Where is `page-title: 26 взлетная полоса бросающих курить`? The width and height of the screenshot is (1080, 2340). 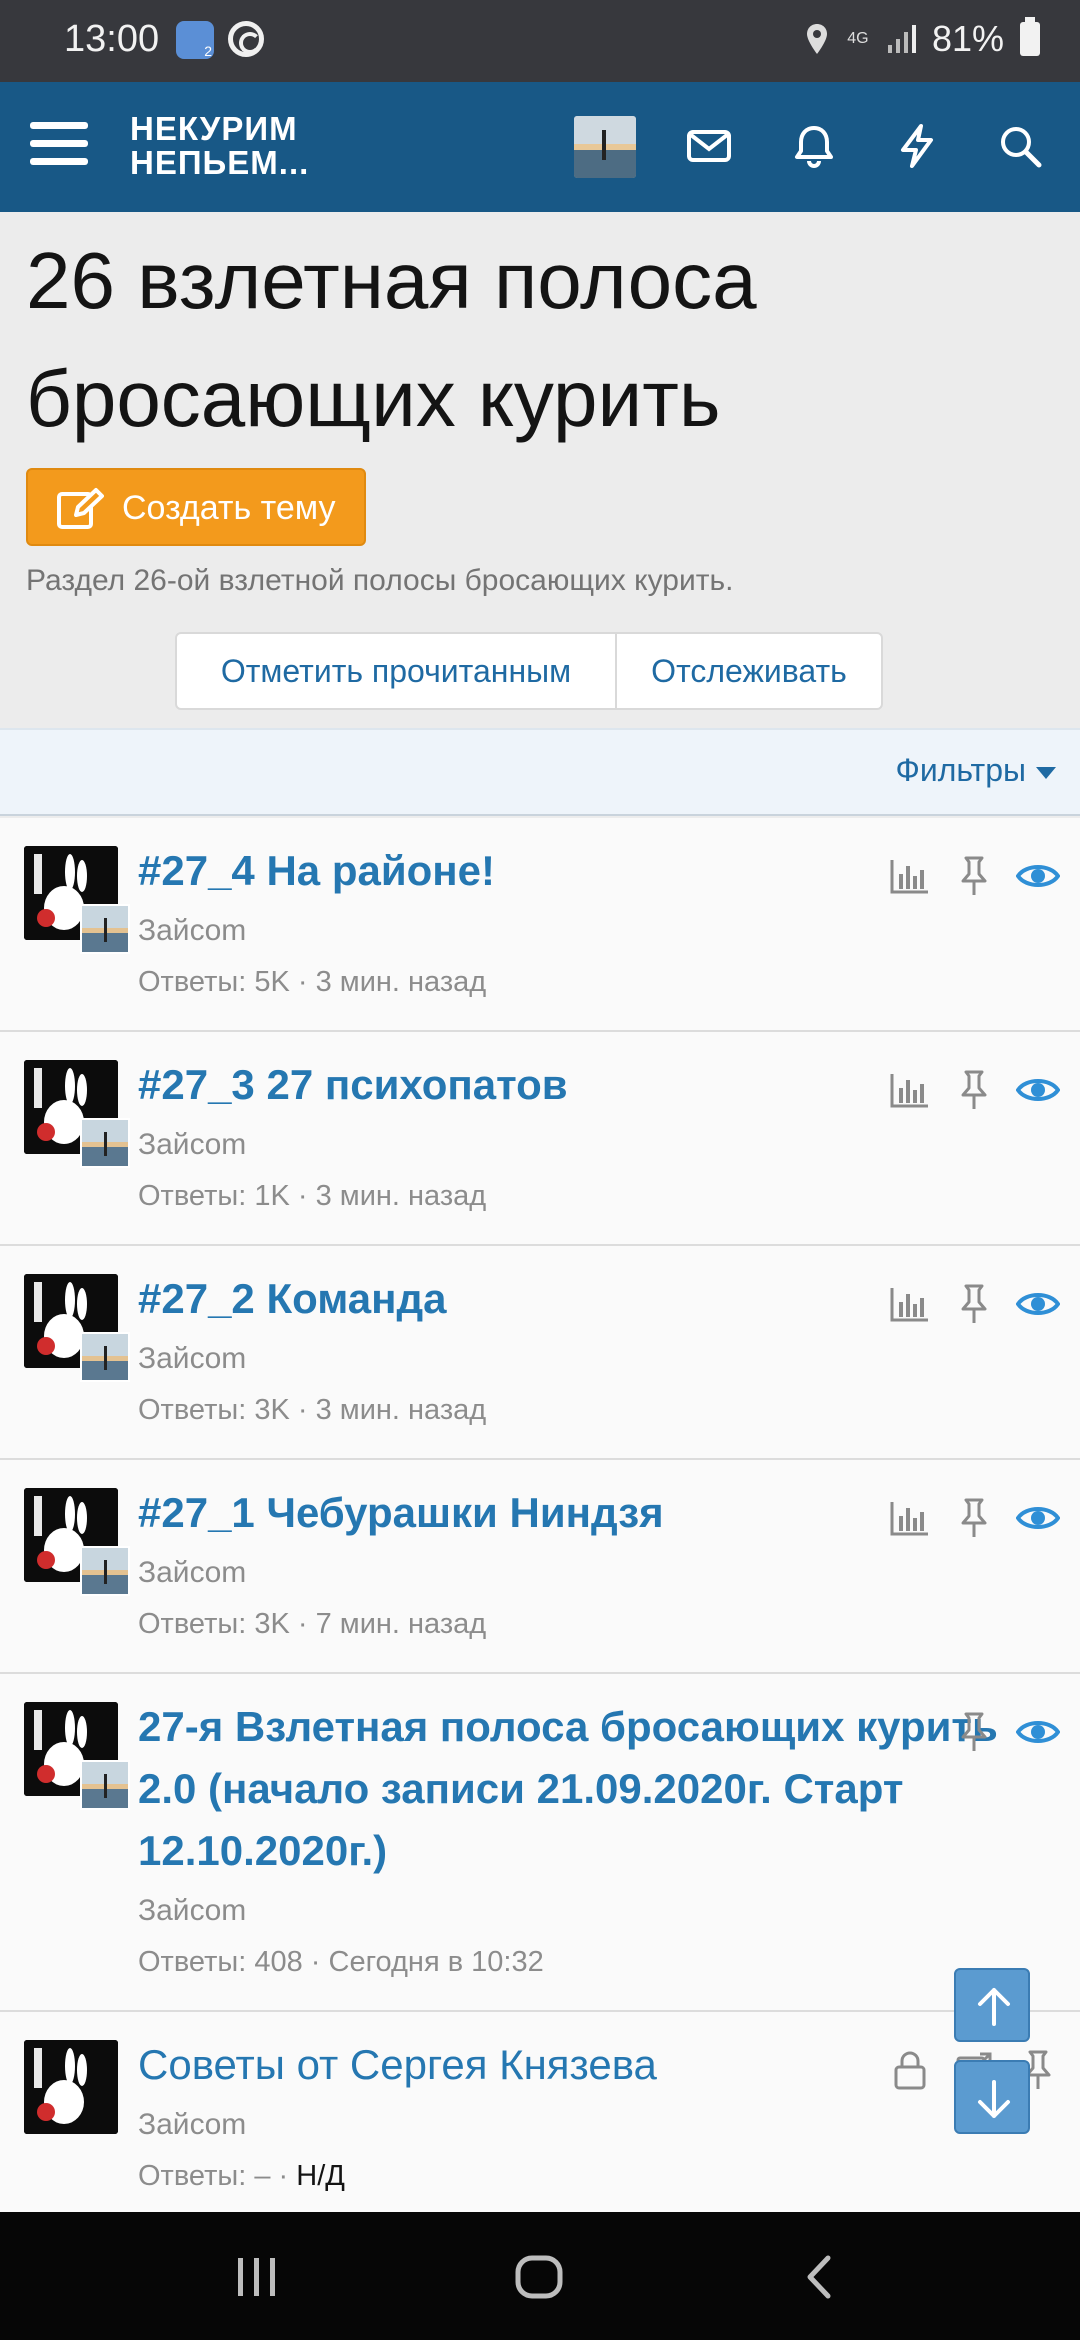 page-title: 26 взлетная полоса бросающих курить is located at coordinates (391, 339).